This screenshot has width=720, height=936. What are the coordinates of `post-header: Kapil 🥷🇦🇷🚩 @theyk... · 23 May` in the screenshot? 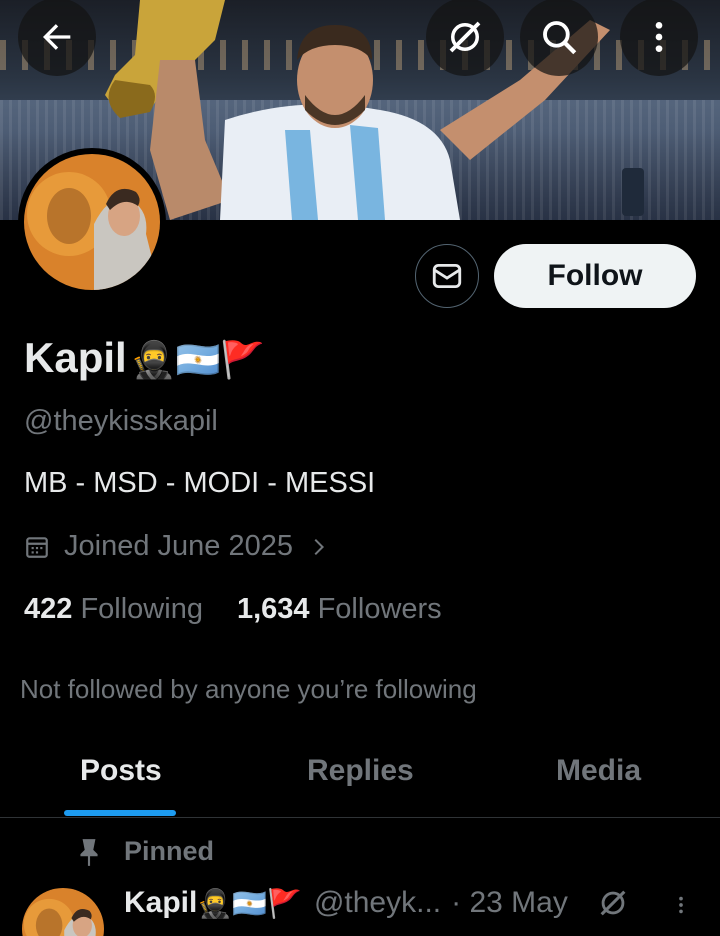 It's located at (346, 903).